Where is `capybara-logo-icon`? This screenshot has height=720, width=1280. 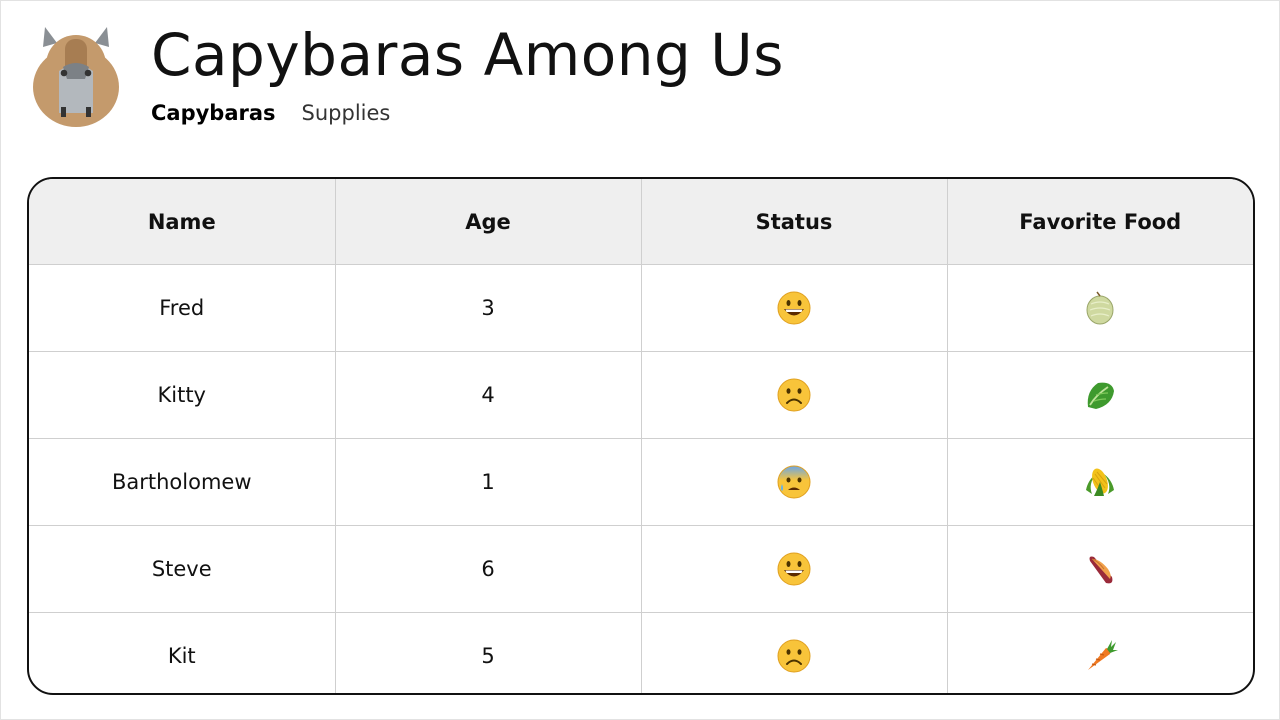
capybara-logo-icon is located at coordinates (76, 76).